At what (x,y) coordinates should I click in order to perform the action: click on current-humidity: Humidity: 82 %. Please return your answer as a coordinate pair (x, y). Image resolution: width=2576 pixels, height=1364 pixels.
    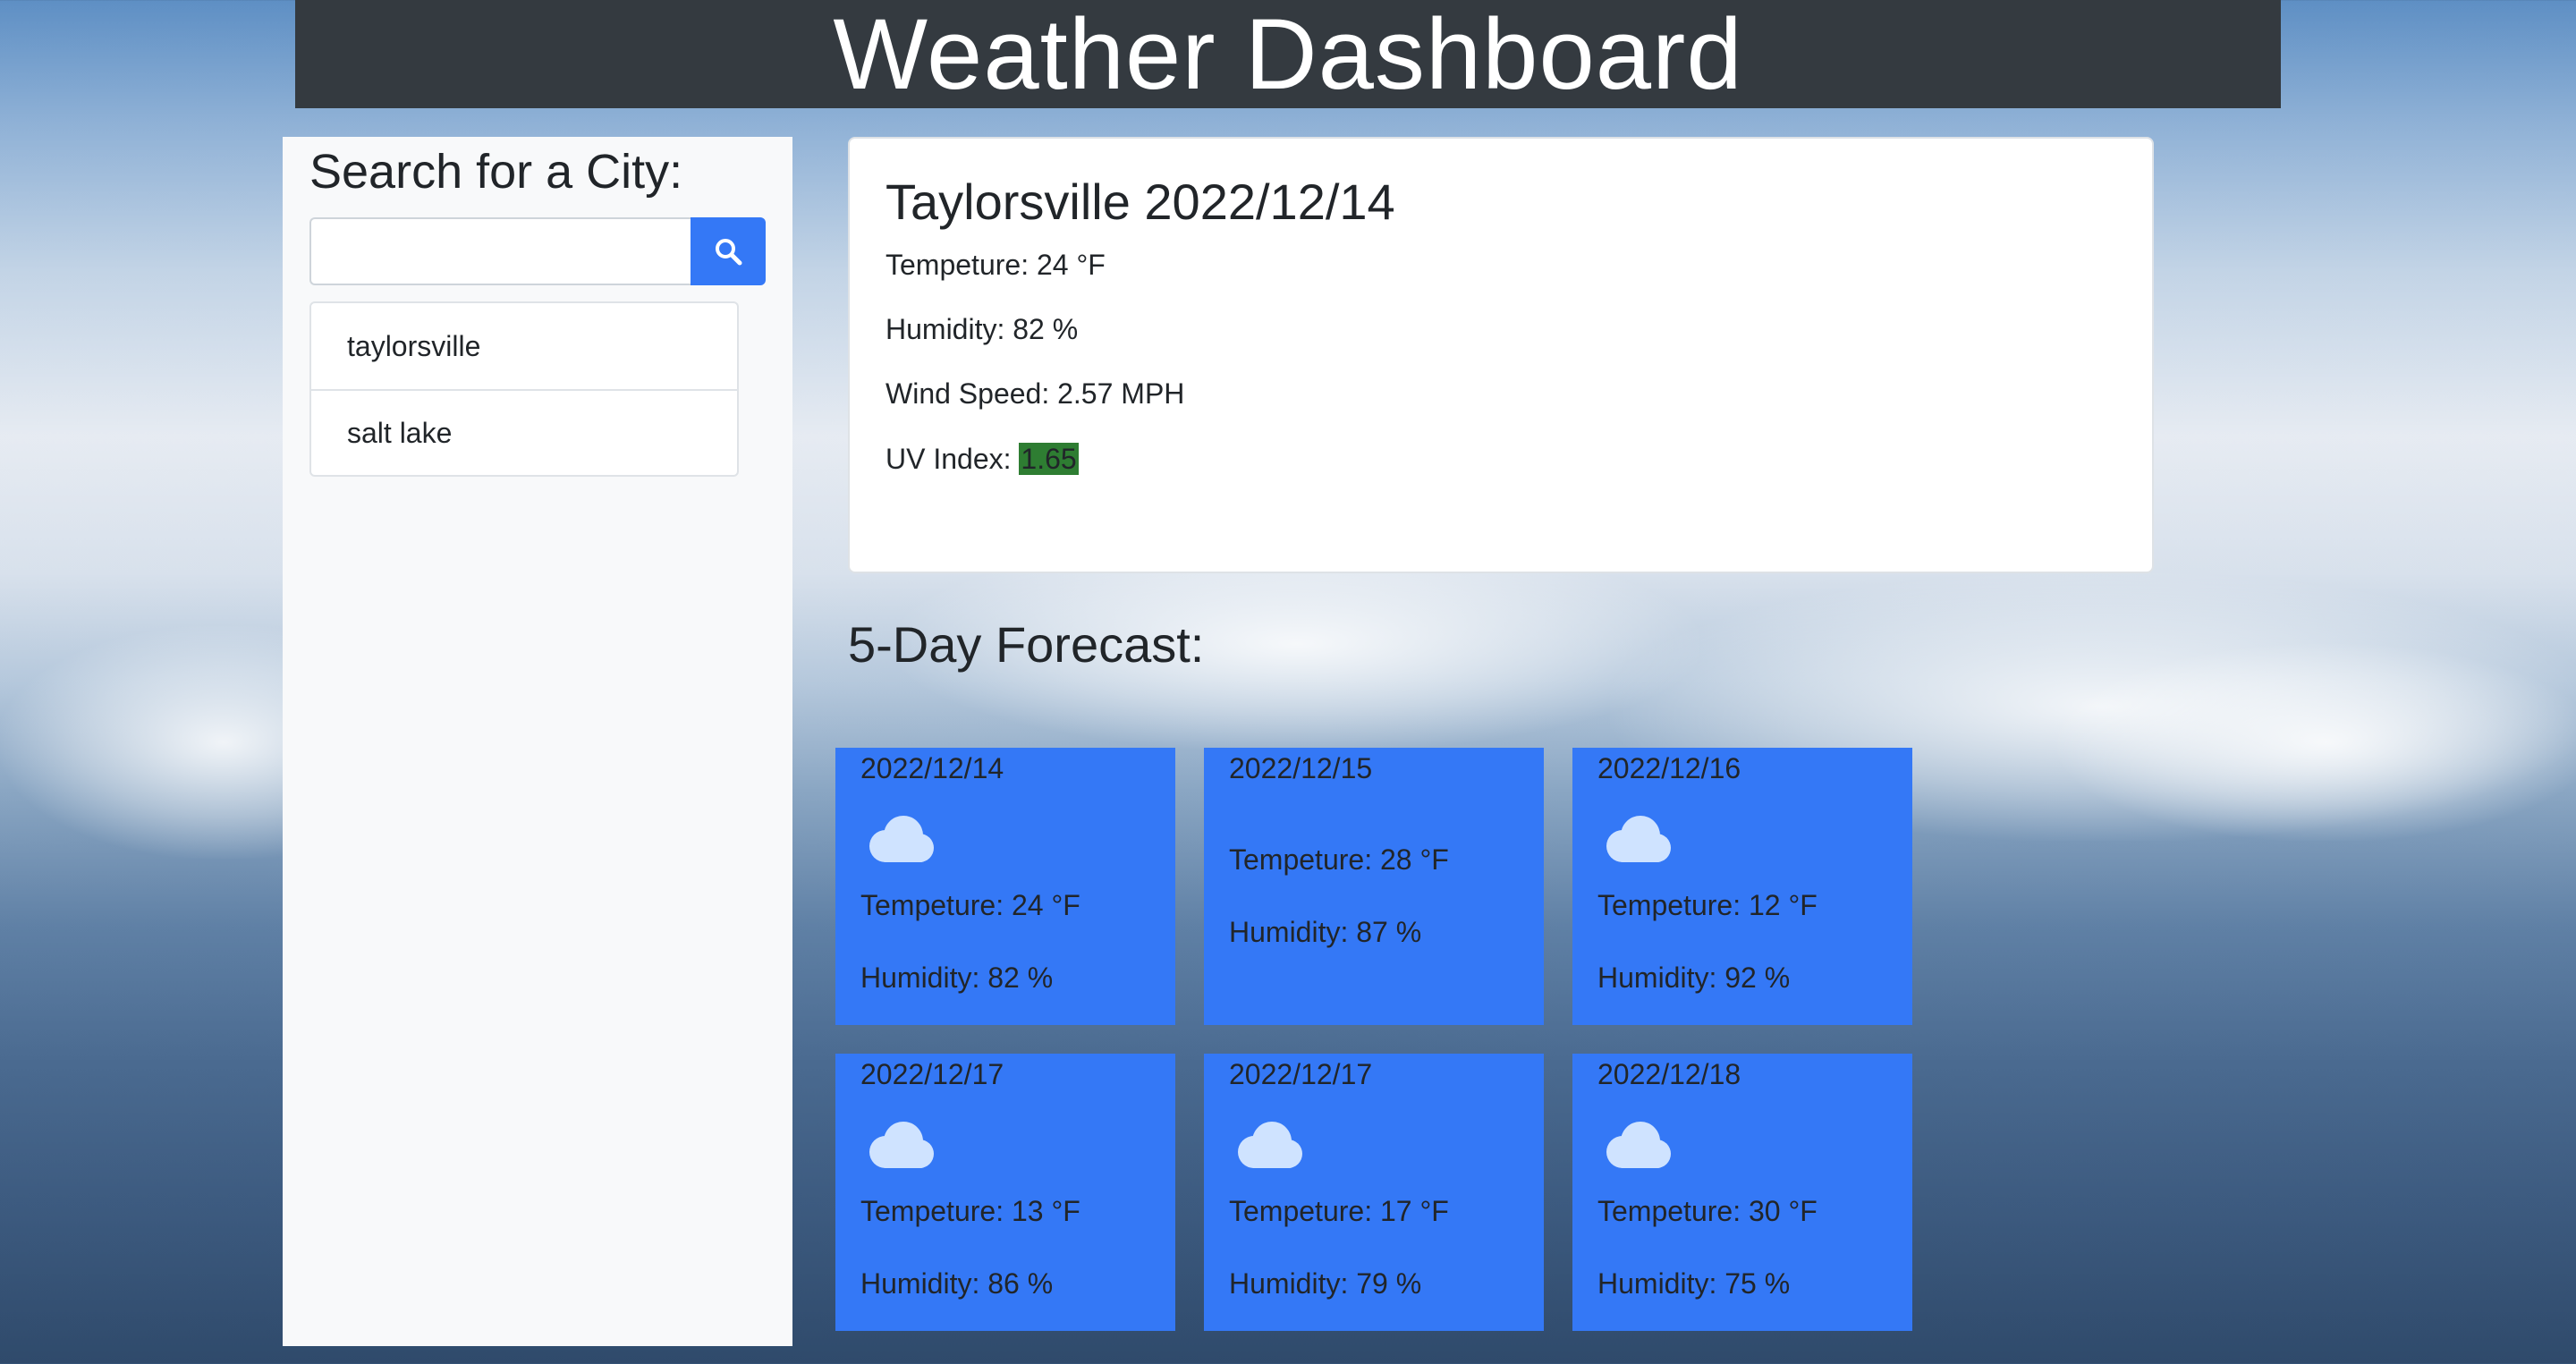
    Looking at the image, I should click on (982, 328).